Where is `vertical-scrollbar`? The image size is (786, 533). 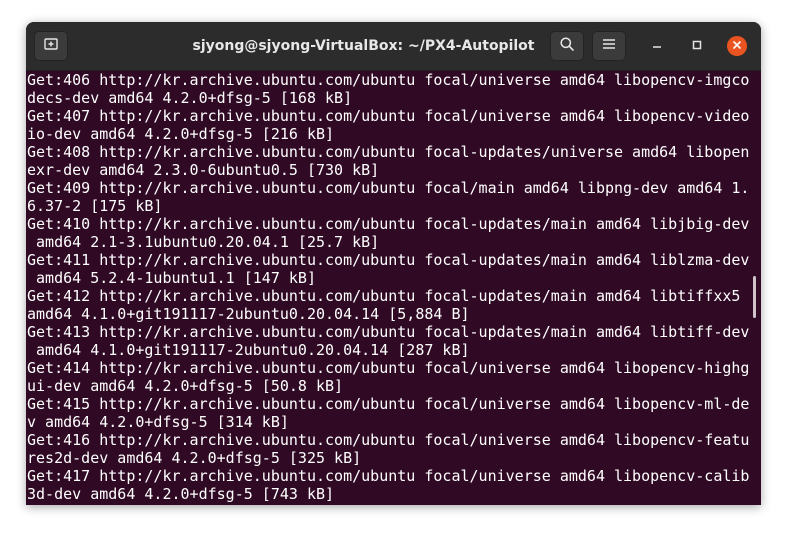 vertical-scrollbar is located at coordinates (754, 297).